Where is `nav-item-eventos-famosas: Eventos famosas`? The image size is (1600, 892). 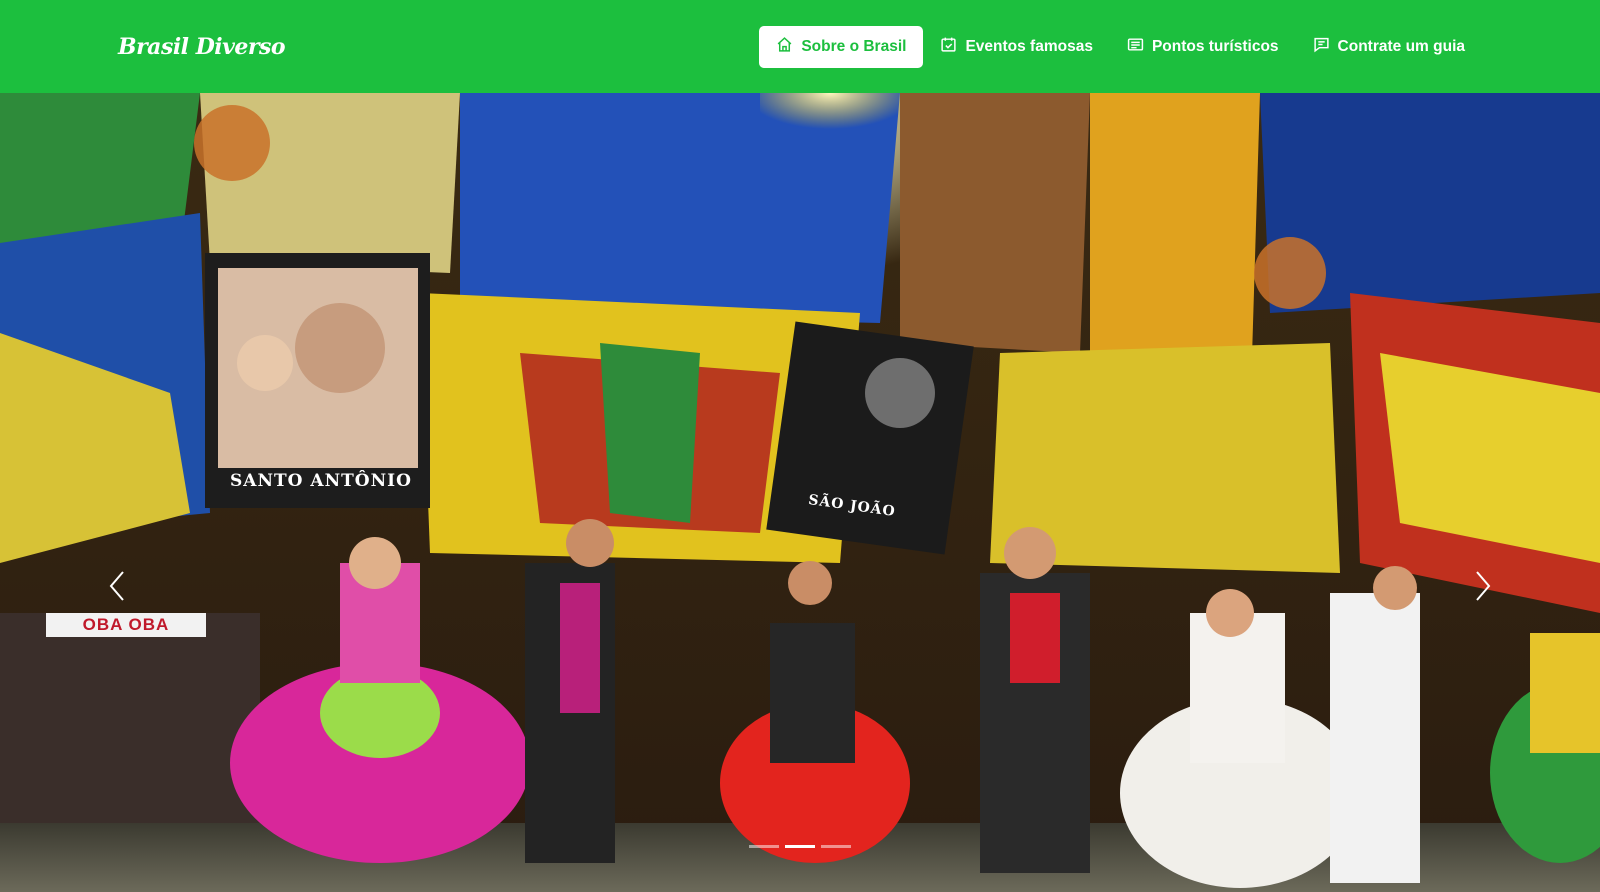
nav-item-eventos-famosas: Eventos famosas is located at coordinates (1016, 47).